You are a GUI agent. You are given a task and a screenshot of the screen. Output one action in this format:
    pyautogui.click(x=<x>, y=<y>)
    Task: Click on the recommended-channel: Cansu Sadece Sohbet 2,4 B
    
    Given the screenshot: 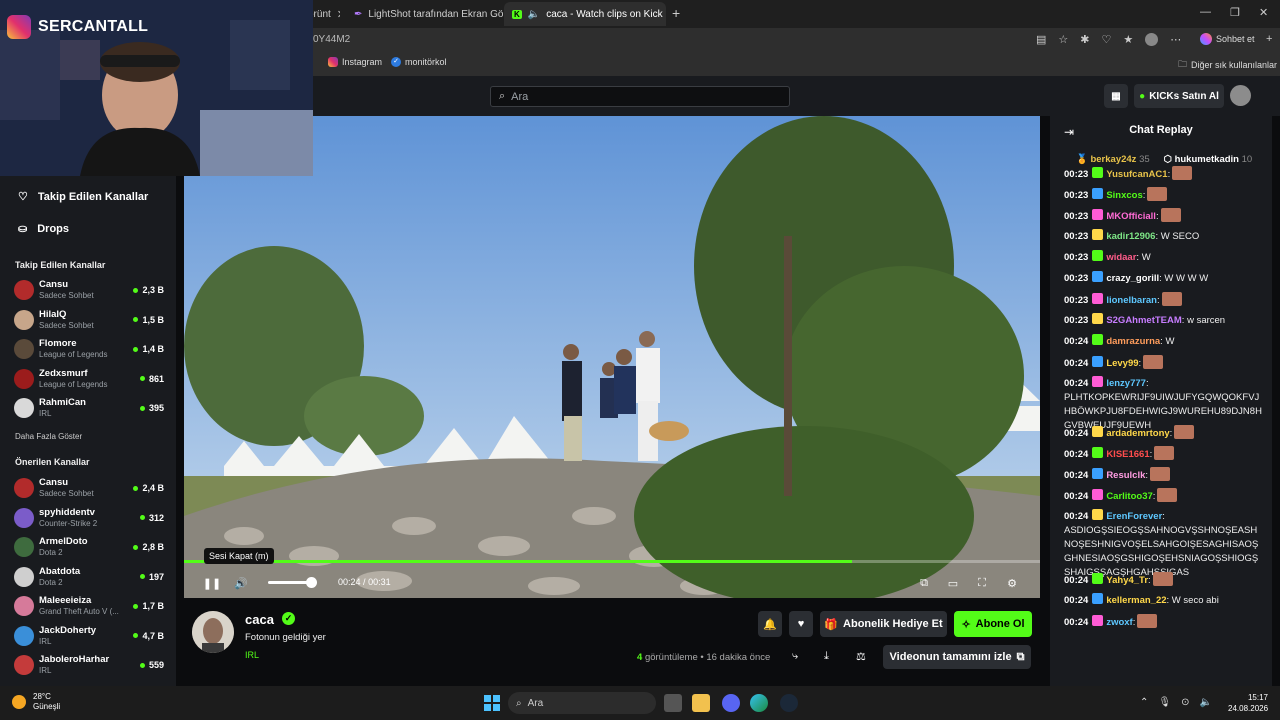 What is the action you would take?
    pyautogui.click(x=89, y=488)
    